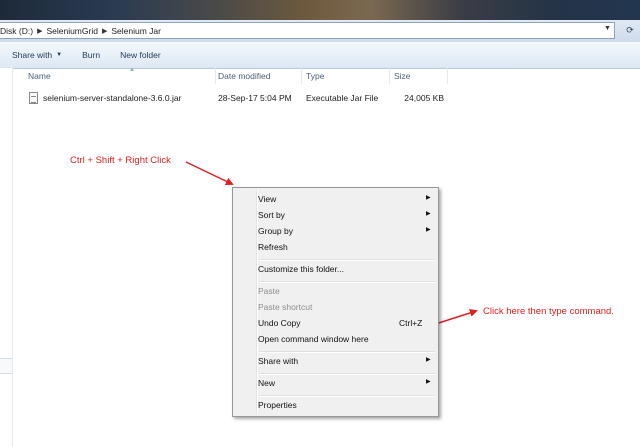 This screenshot has width=640, height=447. What do you see at coordinates (23, 31) in the screenshot?
I see `breadcrumb-item-disk: Disk (D:) ▶` at bounding box center [23, 31].